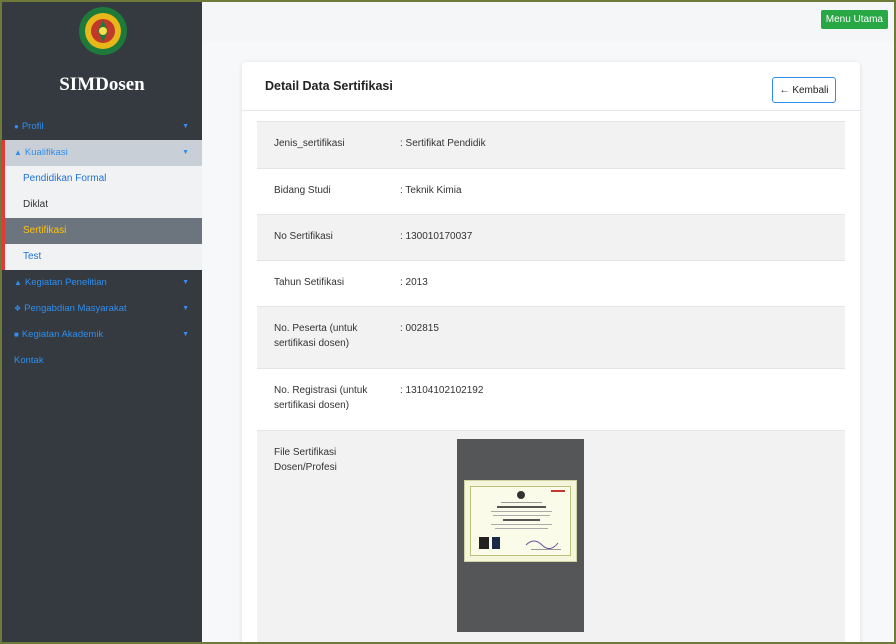 Image resolution: width=896 pixels, height=644 pixels. Describe the element at coordinates (62, 334) in the screenshot. I see `nav-akademik-label: Kegiatan Akademik` at that location.